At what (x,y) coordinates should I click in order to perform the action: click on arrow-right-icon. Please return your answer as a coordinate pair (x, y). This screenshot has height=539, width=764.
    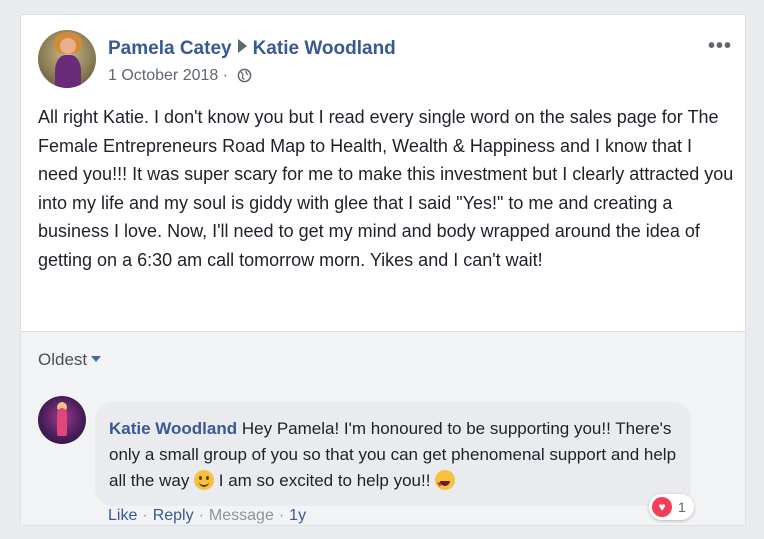
    Looking at the image, I should click on (242, 46).